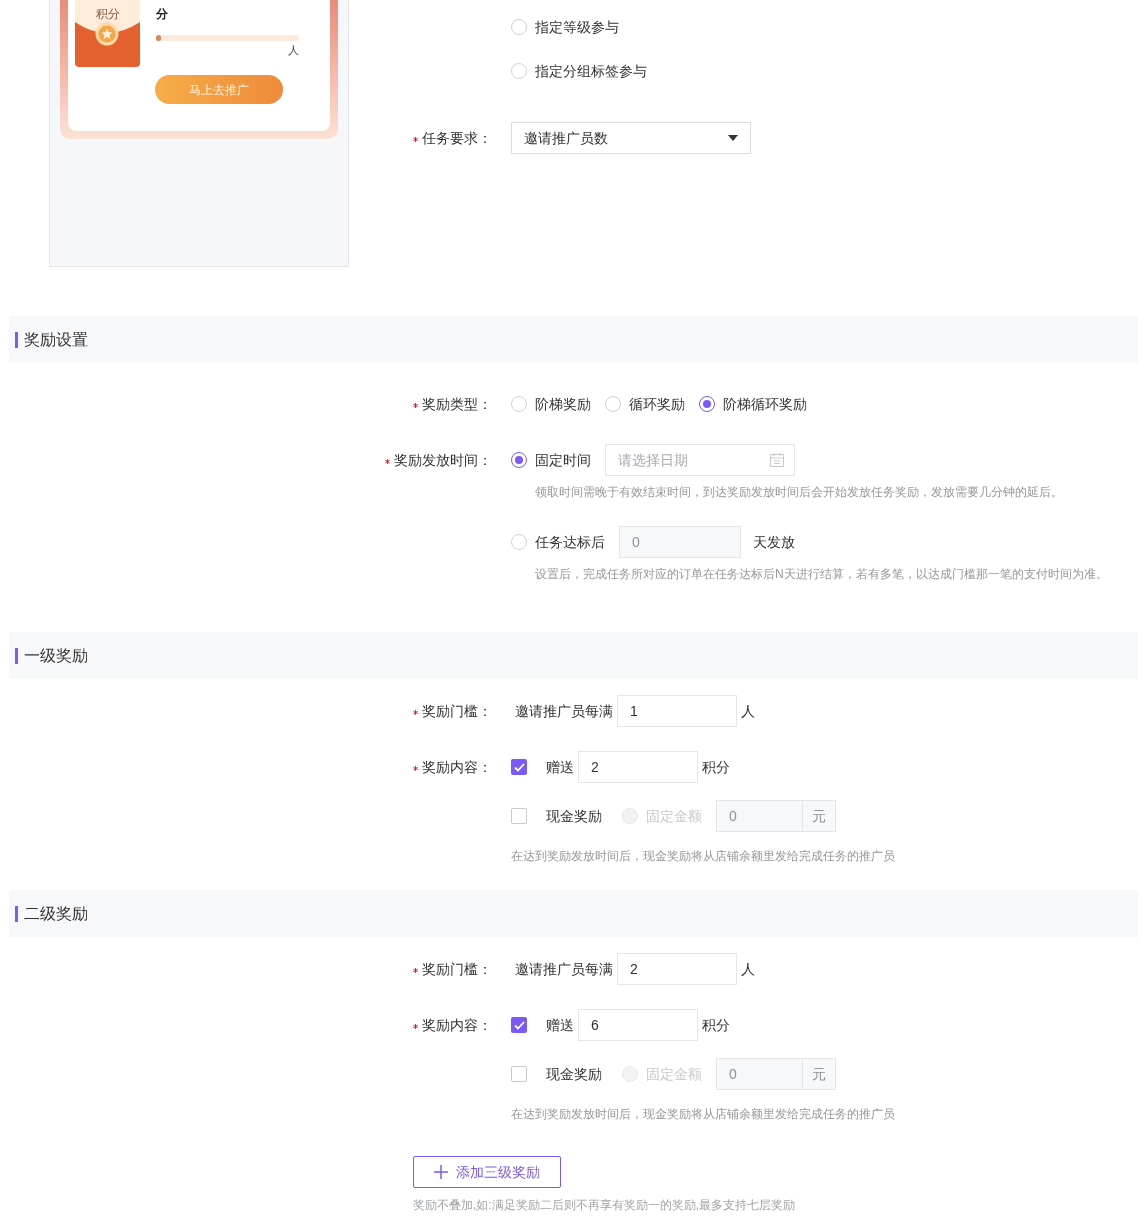 This screenshot has height=1229, width=1138. I want to click on option-label: 阶梯循环奖励, so click(765, 404).